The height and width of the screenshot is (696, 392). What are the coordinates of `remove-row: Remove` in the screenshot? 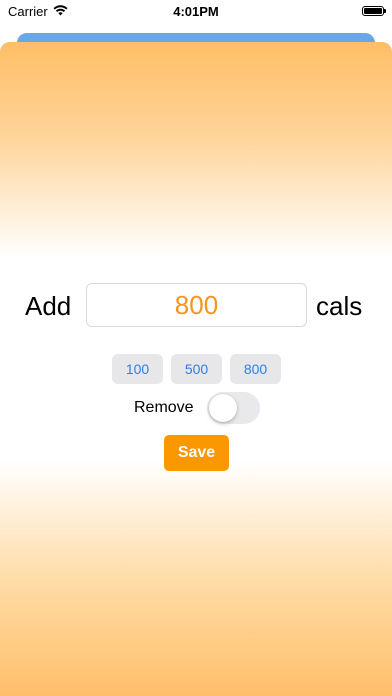 It's located at (196, 408).